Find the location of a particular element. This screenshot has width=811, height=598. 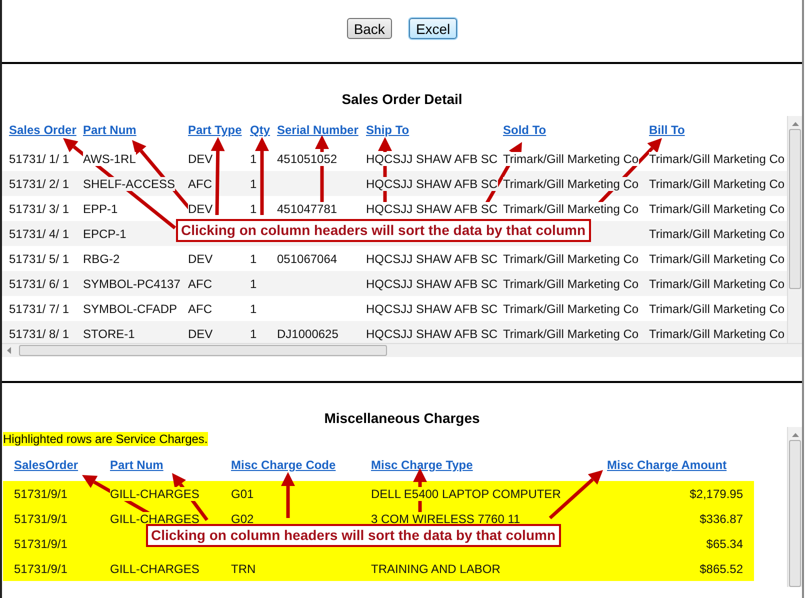

toolbar-button: Back is located at coordinates (369, 28).